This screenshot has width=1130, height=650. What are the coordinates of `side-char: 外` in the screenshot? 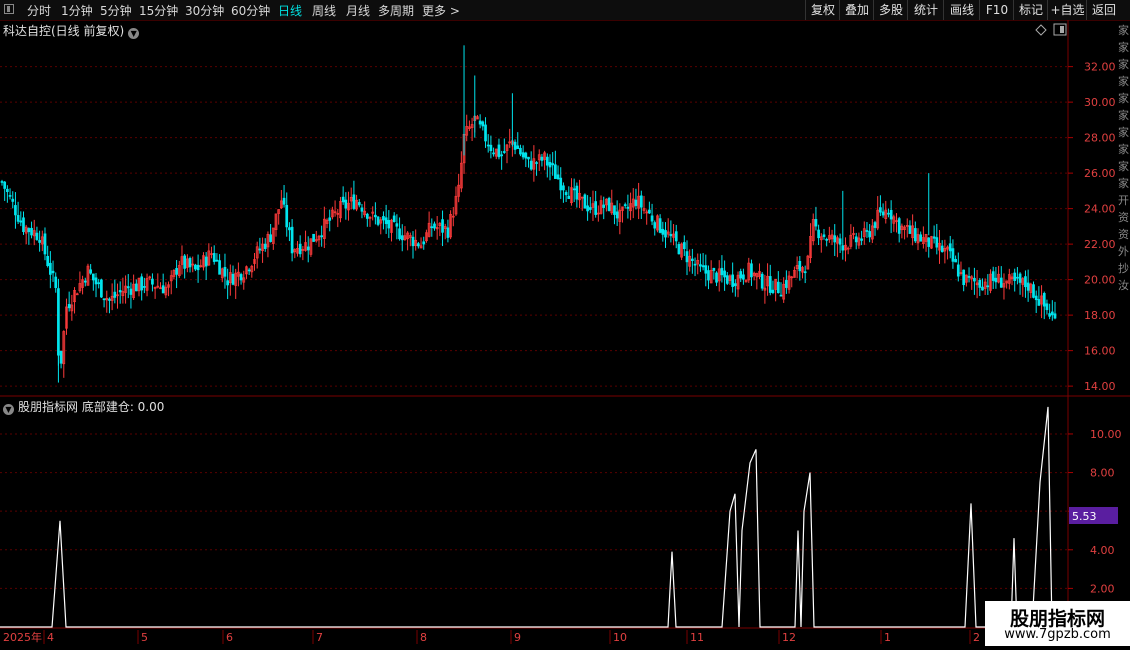 It's located at (1123, 251).